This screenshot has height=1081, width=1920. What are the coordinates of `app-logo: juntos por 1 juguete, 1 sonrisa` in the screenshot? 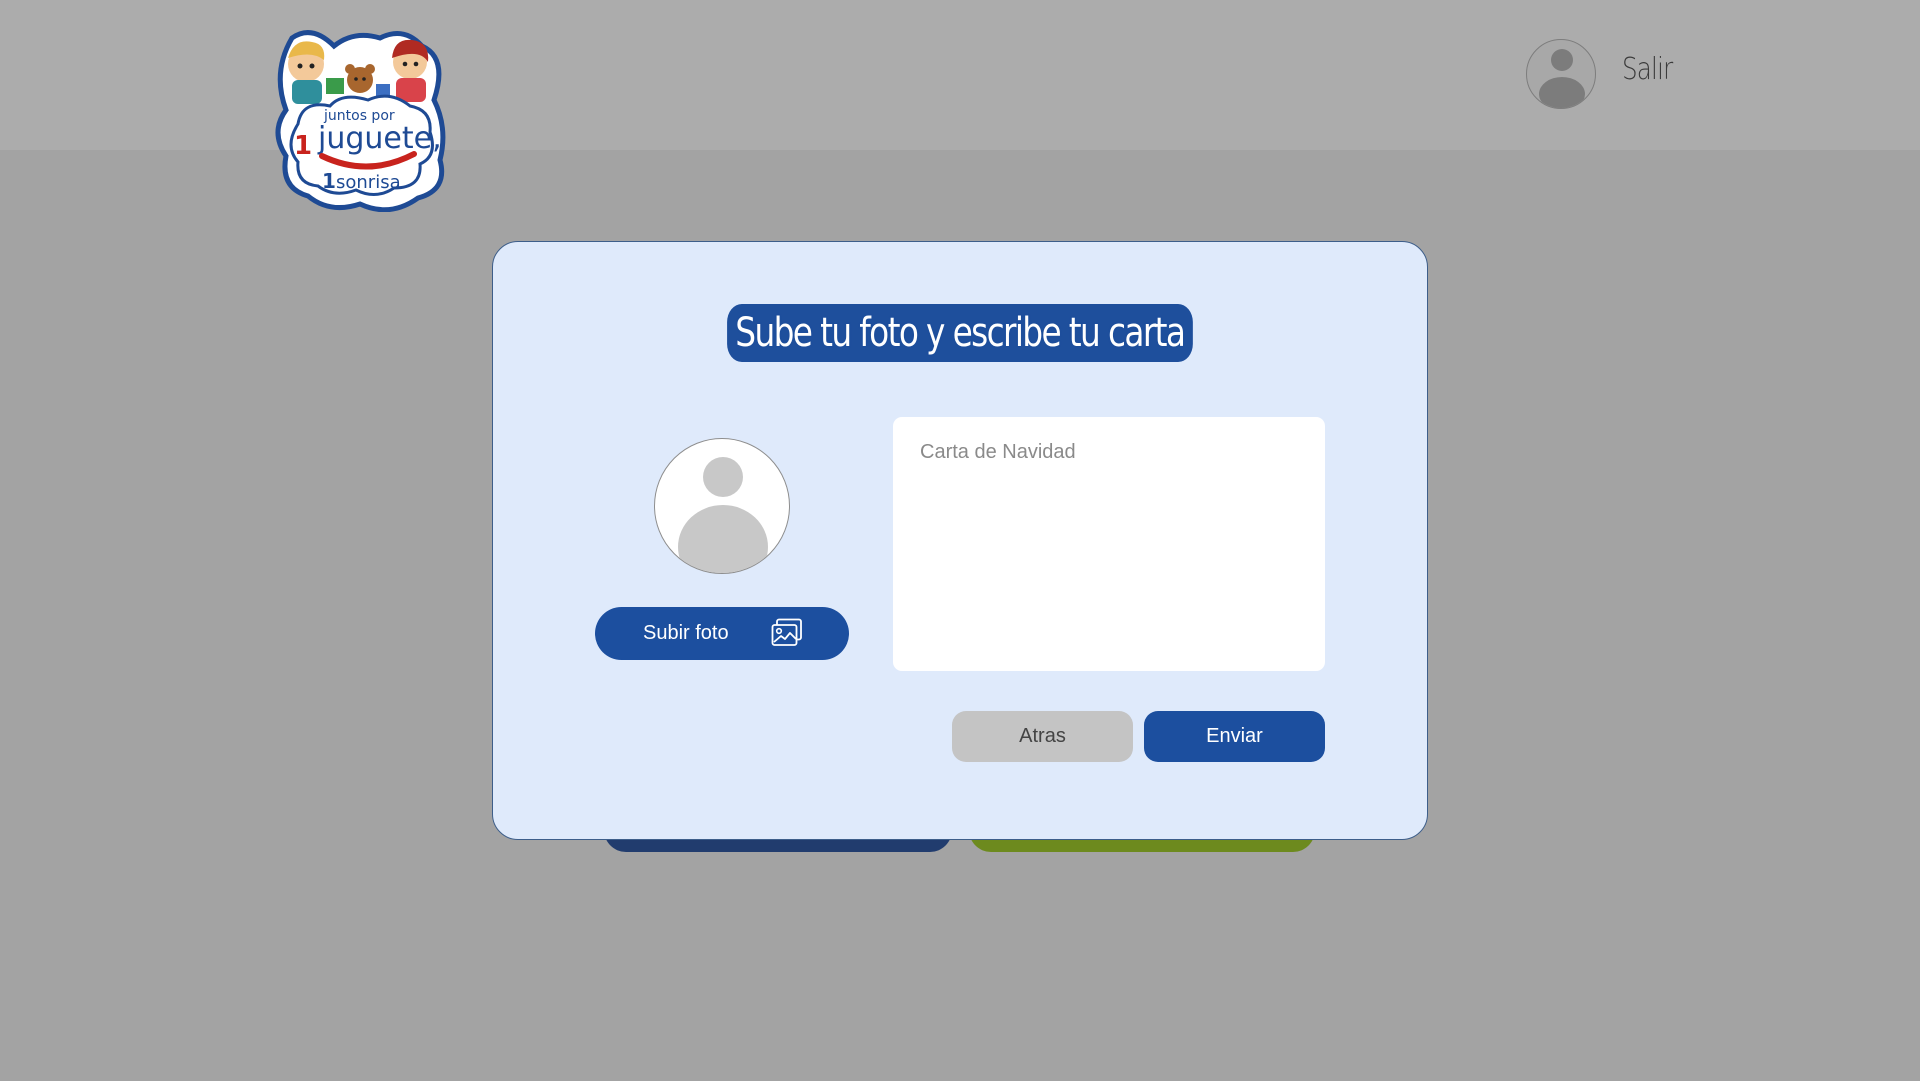 It's located at (361, 120).